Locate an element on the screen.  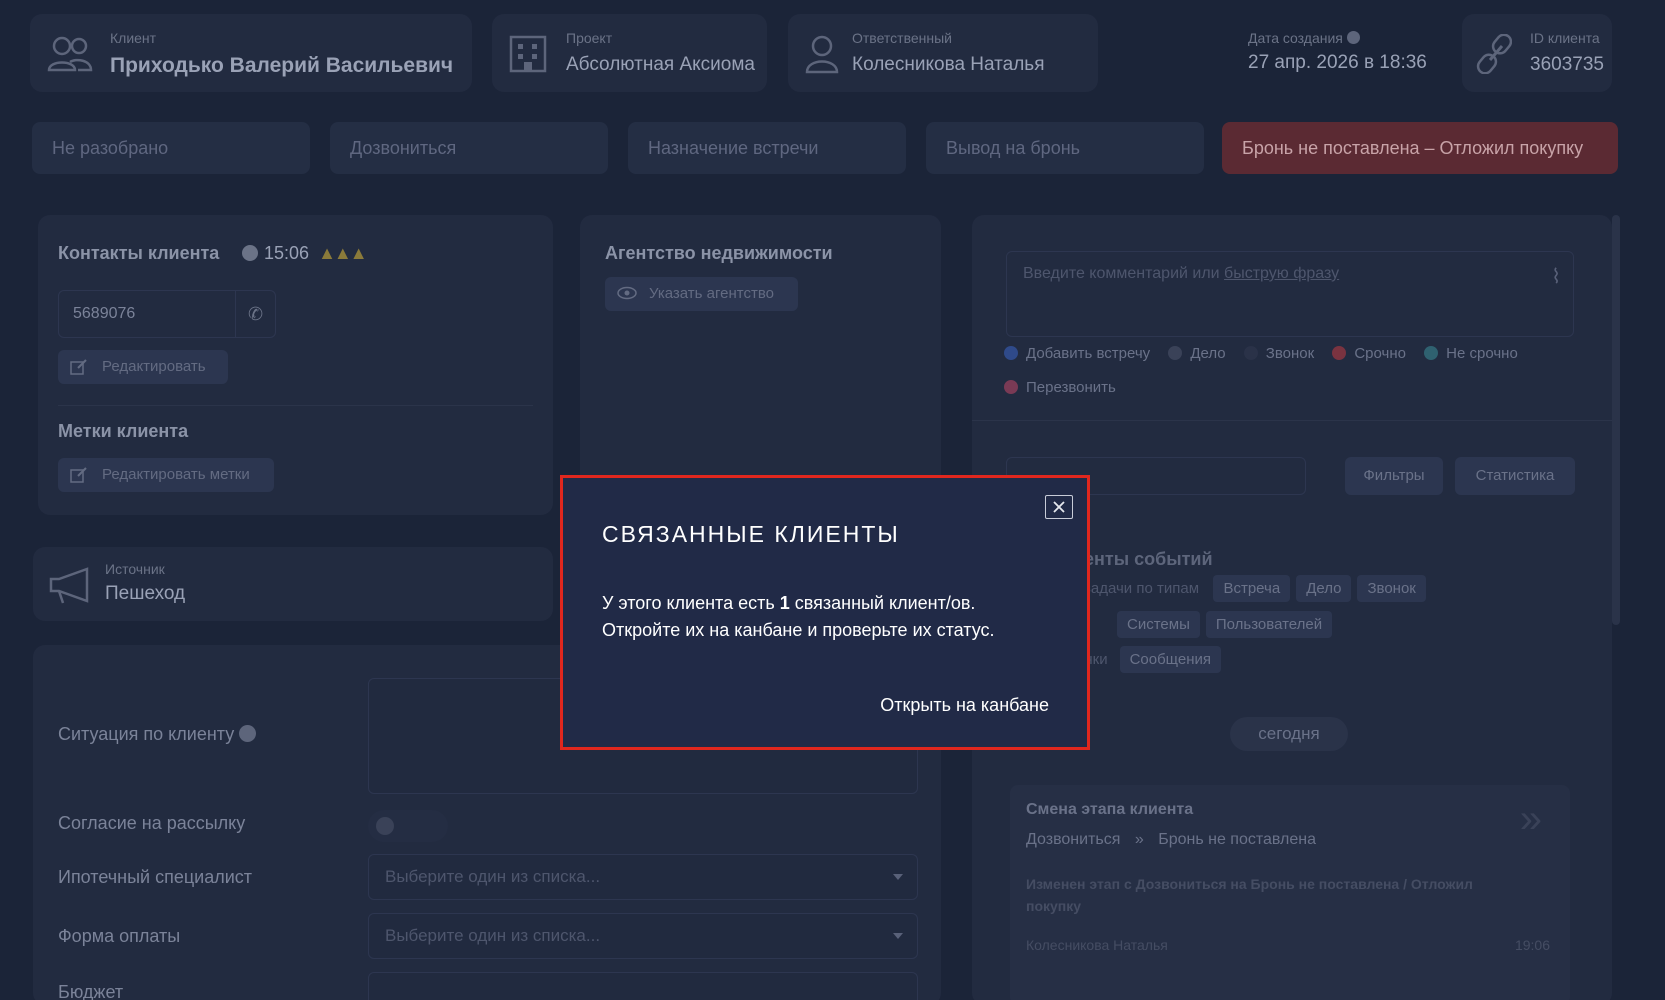
modal-title: Связанные клиенты is located at coordinates (751, 534).